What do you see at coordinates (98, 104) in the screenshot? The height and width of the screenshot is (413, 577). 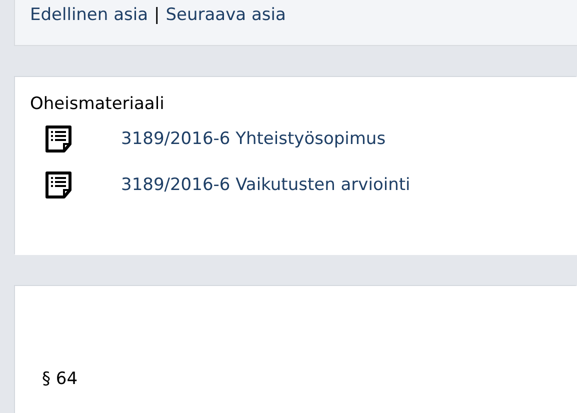 I see `attachments-title: Oheismateriaali` at bounding box center [98, 104].